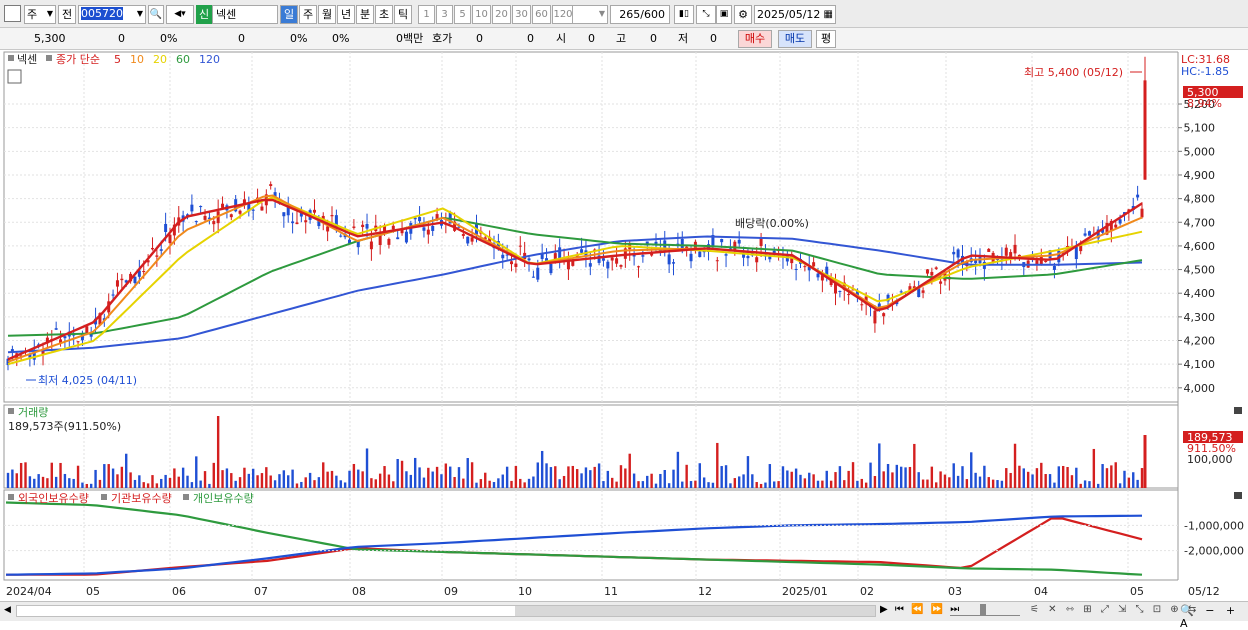  I want to click on period-num-30: 30, so click(521, 14).